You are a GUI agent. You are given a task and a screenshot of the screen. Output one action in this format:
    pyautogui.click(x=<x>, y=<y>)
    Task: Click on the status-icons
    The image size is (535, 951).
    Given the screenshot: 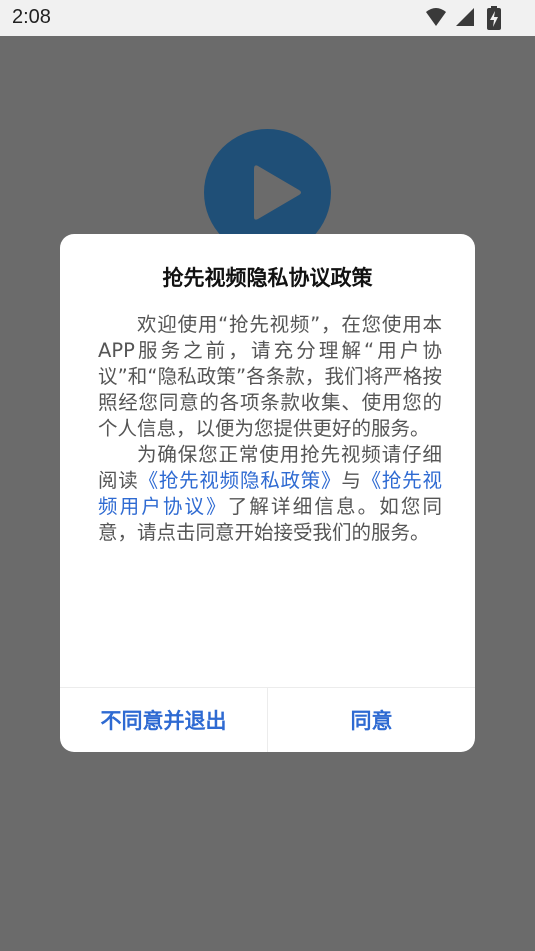 What is the action you would take?
    pyautogui.click(x=463, y=18)
    